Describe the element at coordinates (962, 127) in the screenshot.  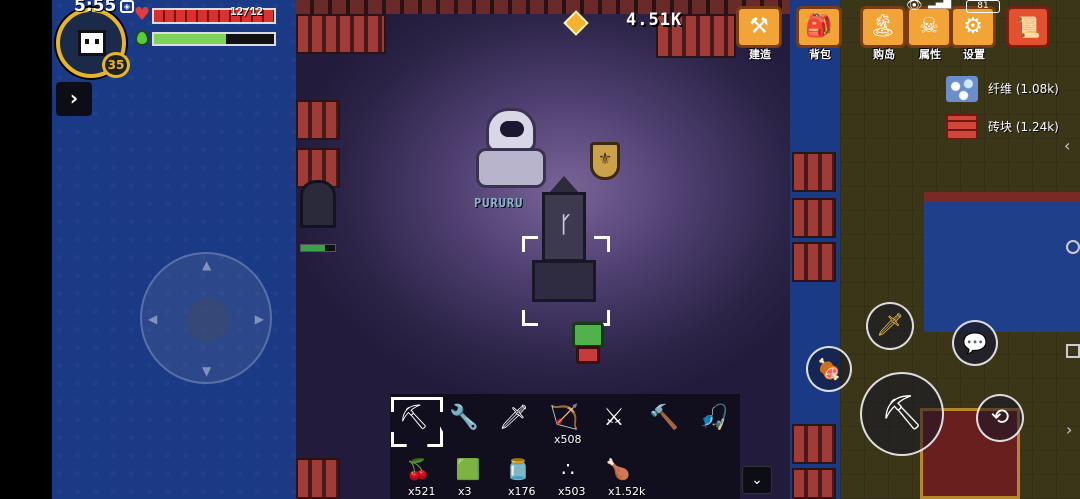
I see `brick-icon` at that location.